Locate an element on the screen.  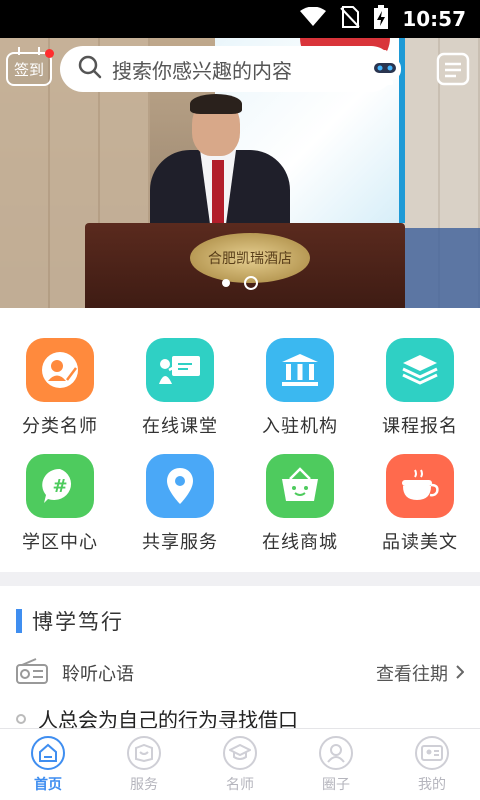
grid-item-institutions: 入驻机构 is located at coordinates (300, 388).